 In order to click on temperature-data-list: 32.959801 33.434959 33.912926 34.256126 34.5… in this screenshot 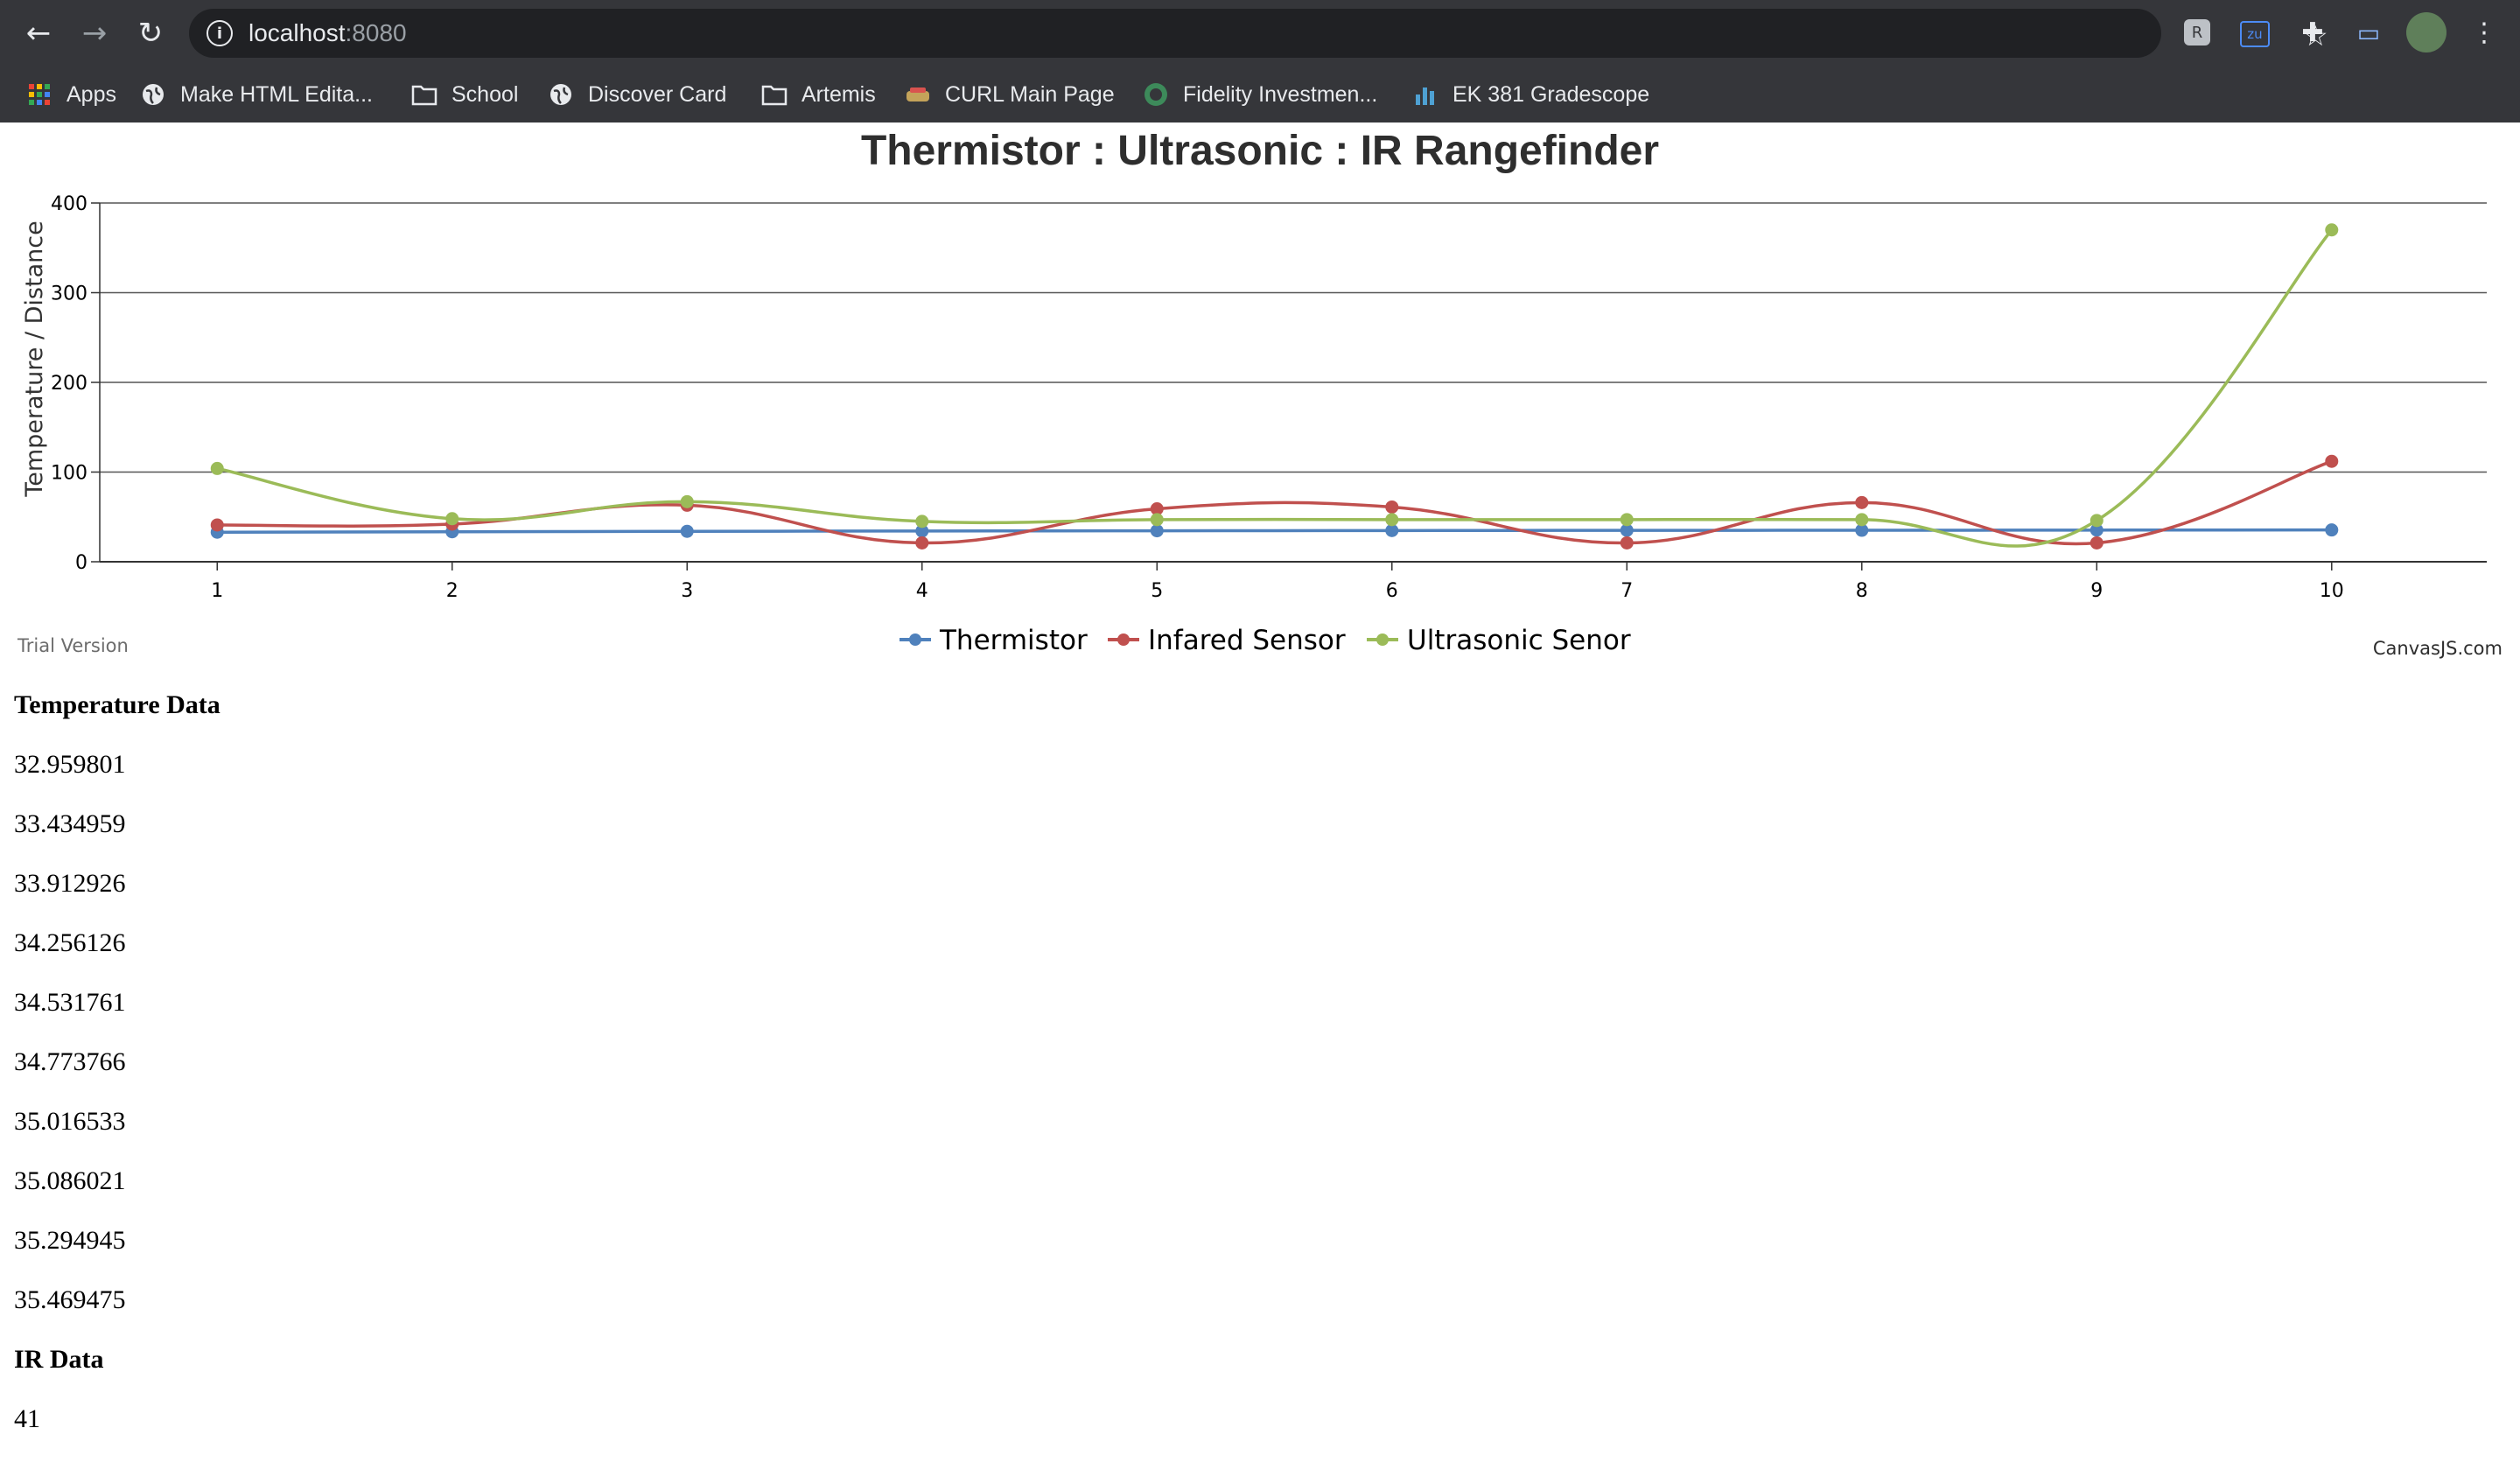, I will do `click(117, 1032)`.